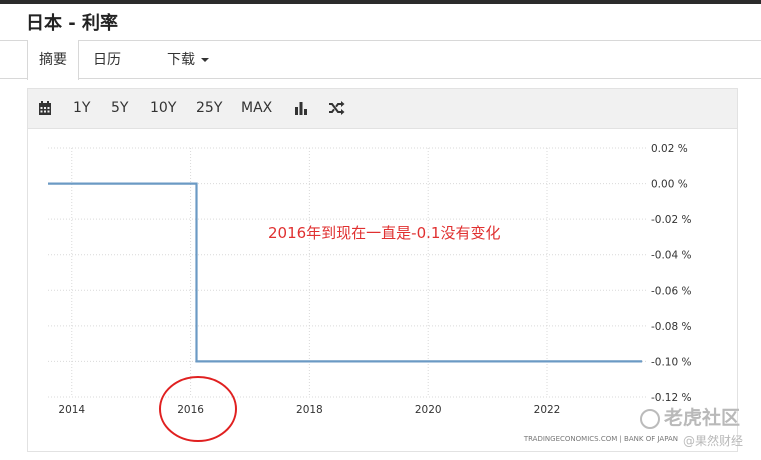  What do you see at coordinates (650, 418) in the screenshot?
I see `tiger-logo-icon` at bounding box center [650, 418].